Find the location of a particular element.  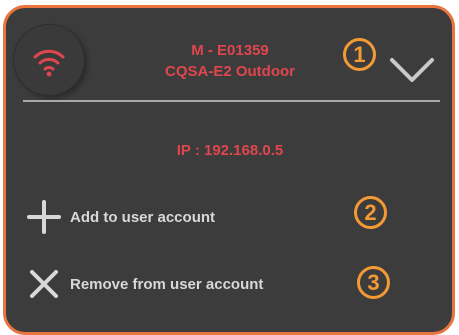

add-to-account-label: Add to user account is located at coordinates (143, 217).